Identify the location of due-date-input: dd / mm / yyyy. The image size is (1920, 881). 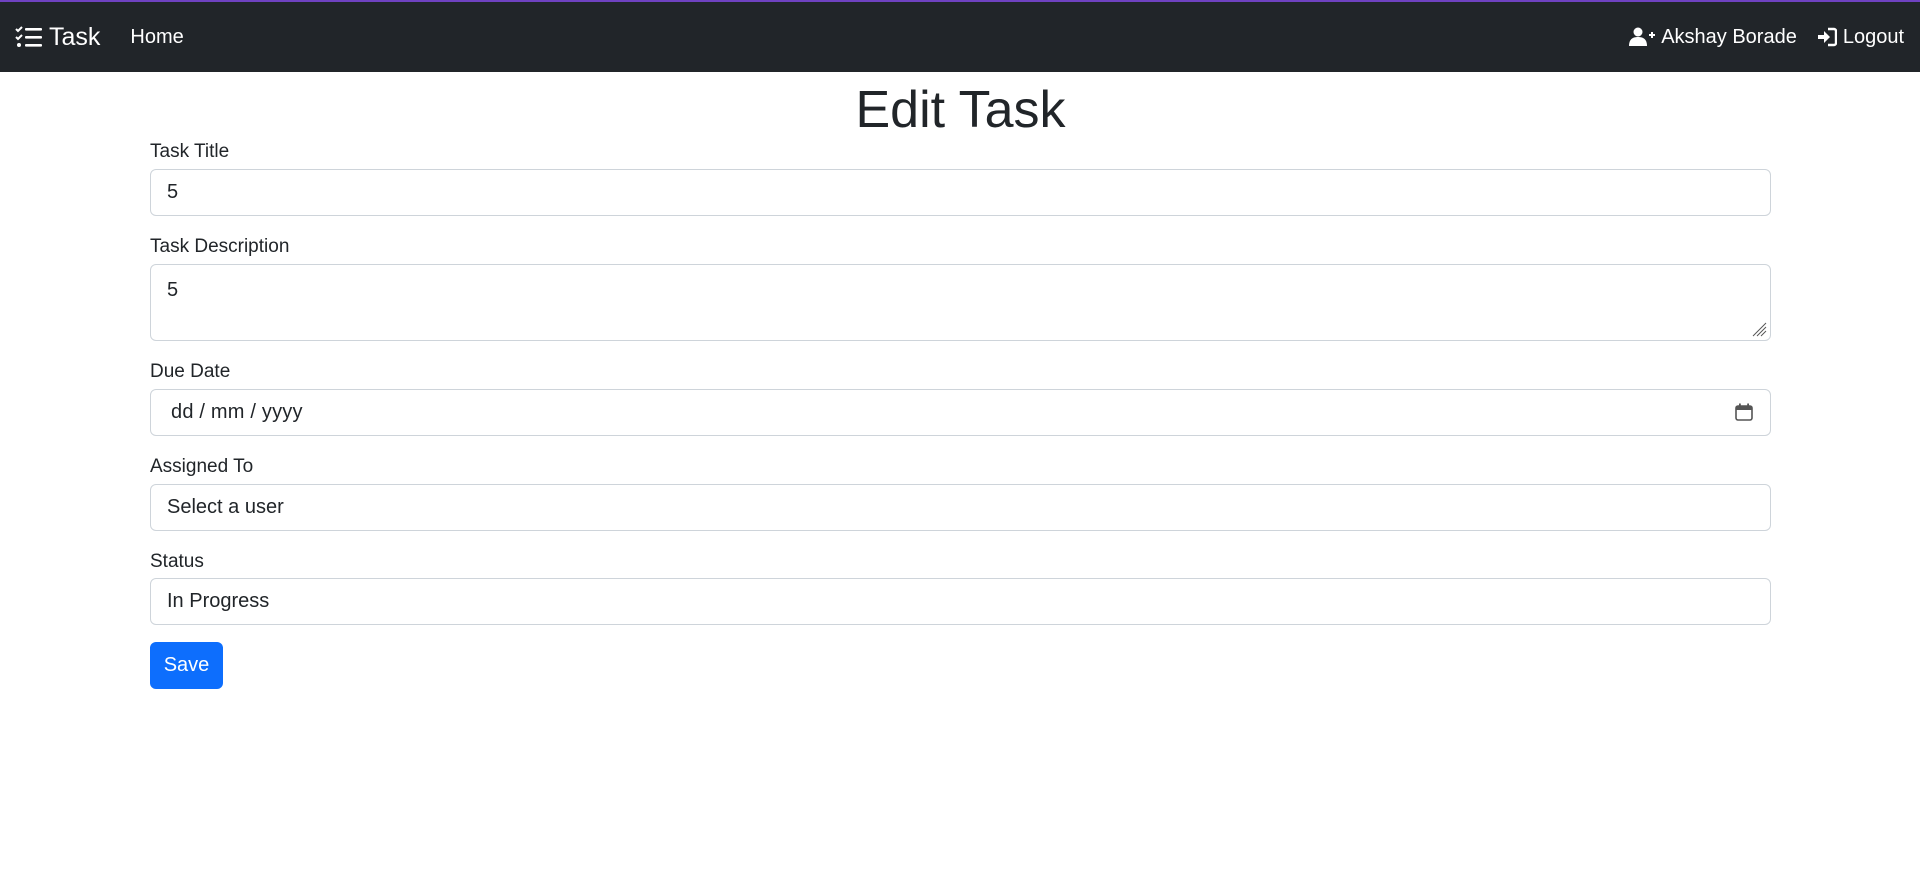
(960, 412).